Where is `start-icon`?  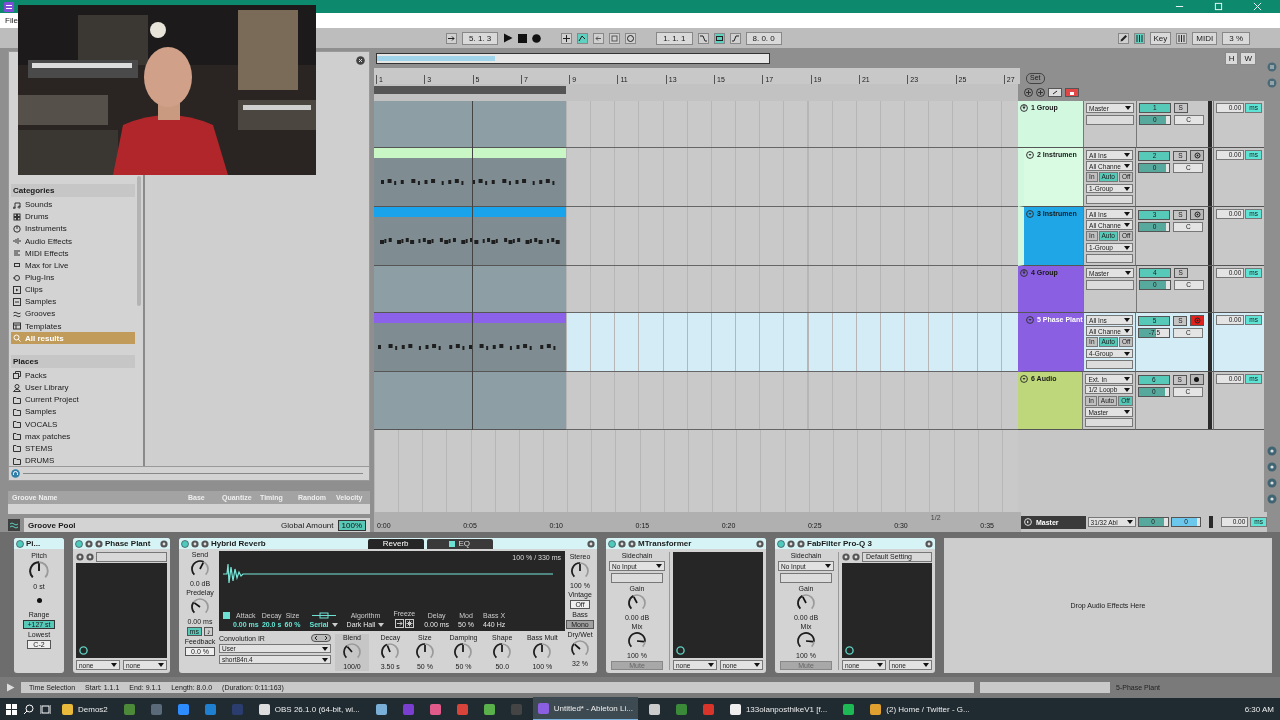
start-icon is located at coordinates (11, 709).